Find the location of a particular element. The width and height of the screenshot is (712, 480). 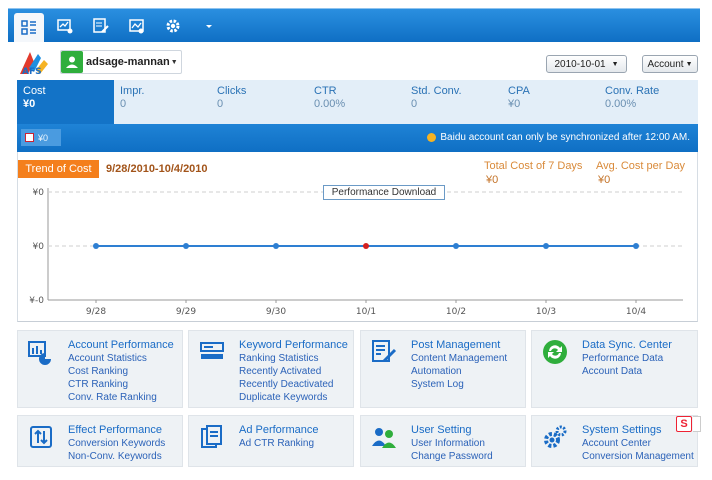

module-link: Cost Ranking is located at coordinates (112, 371).